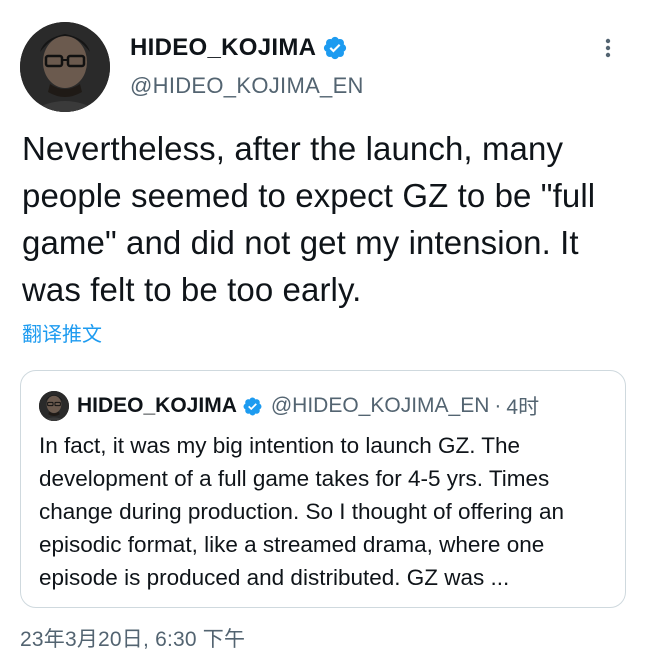 The image size is (645, 667). Describe the element at coordinates (523, 407) in the screenshot. I see `quoted-tweet-time: 4时` at that location.